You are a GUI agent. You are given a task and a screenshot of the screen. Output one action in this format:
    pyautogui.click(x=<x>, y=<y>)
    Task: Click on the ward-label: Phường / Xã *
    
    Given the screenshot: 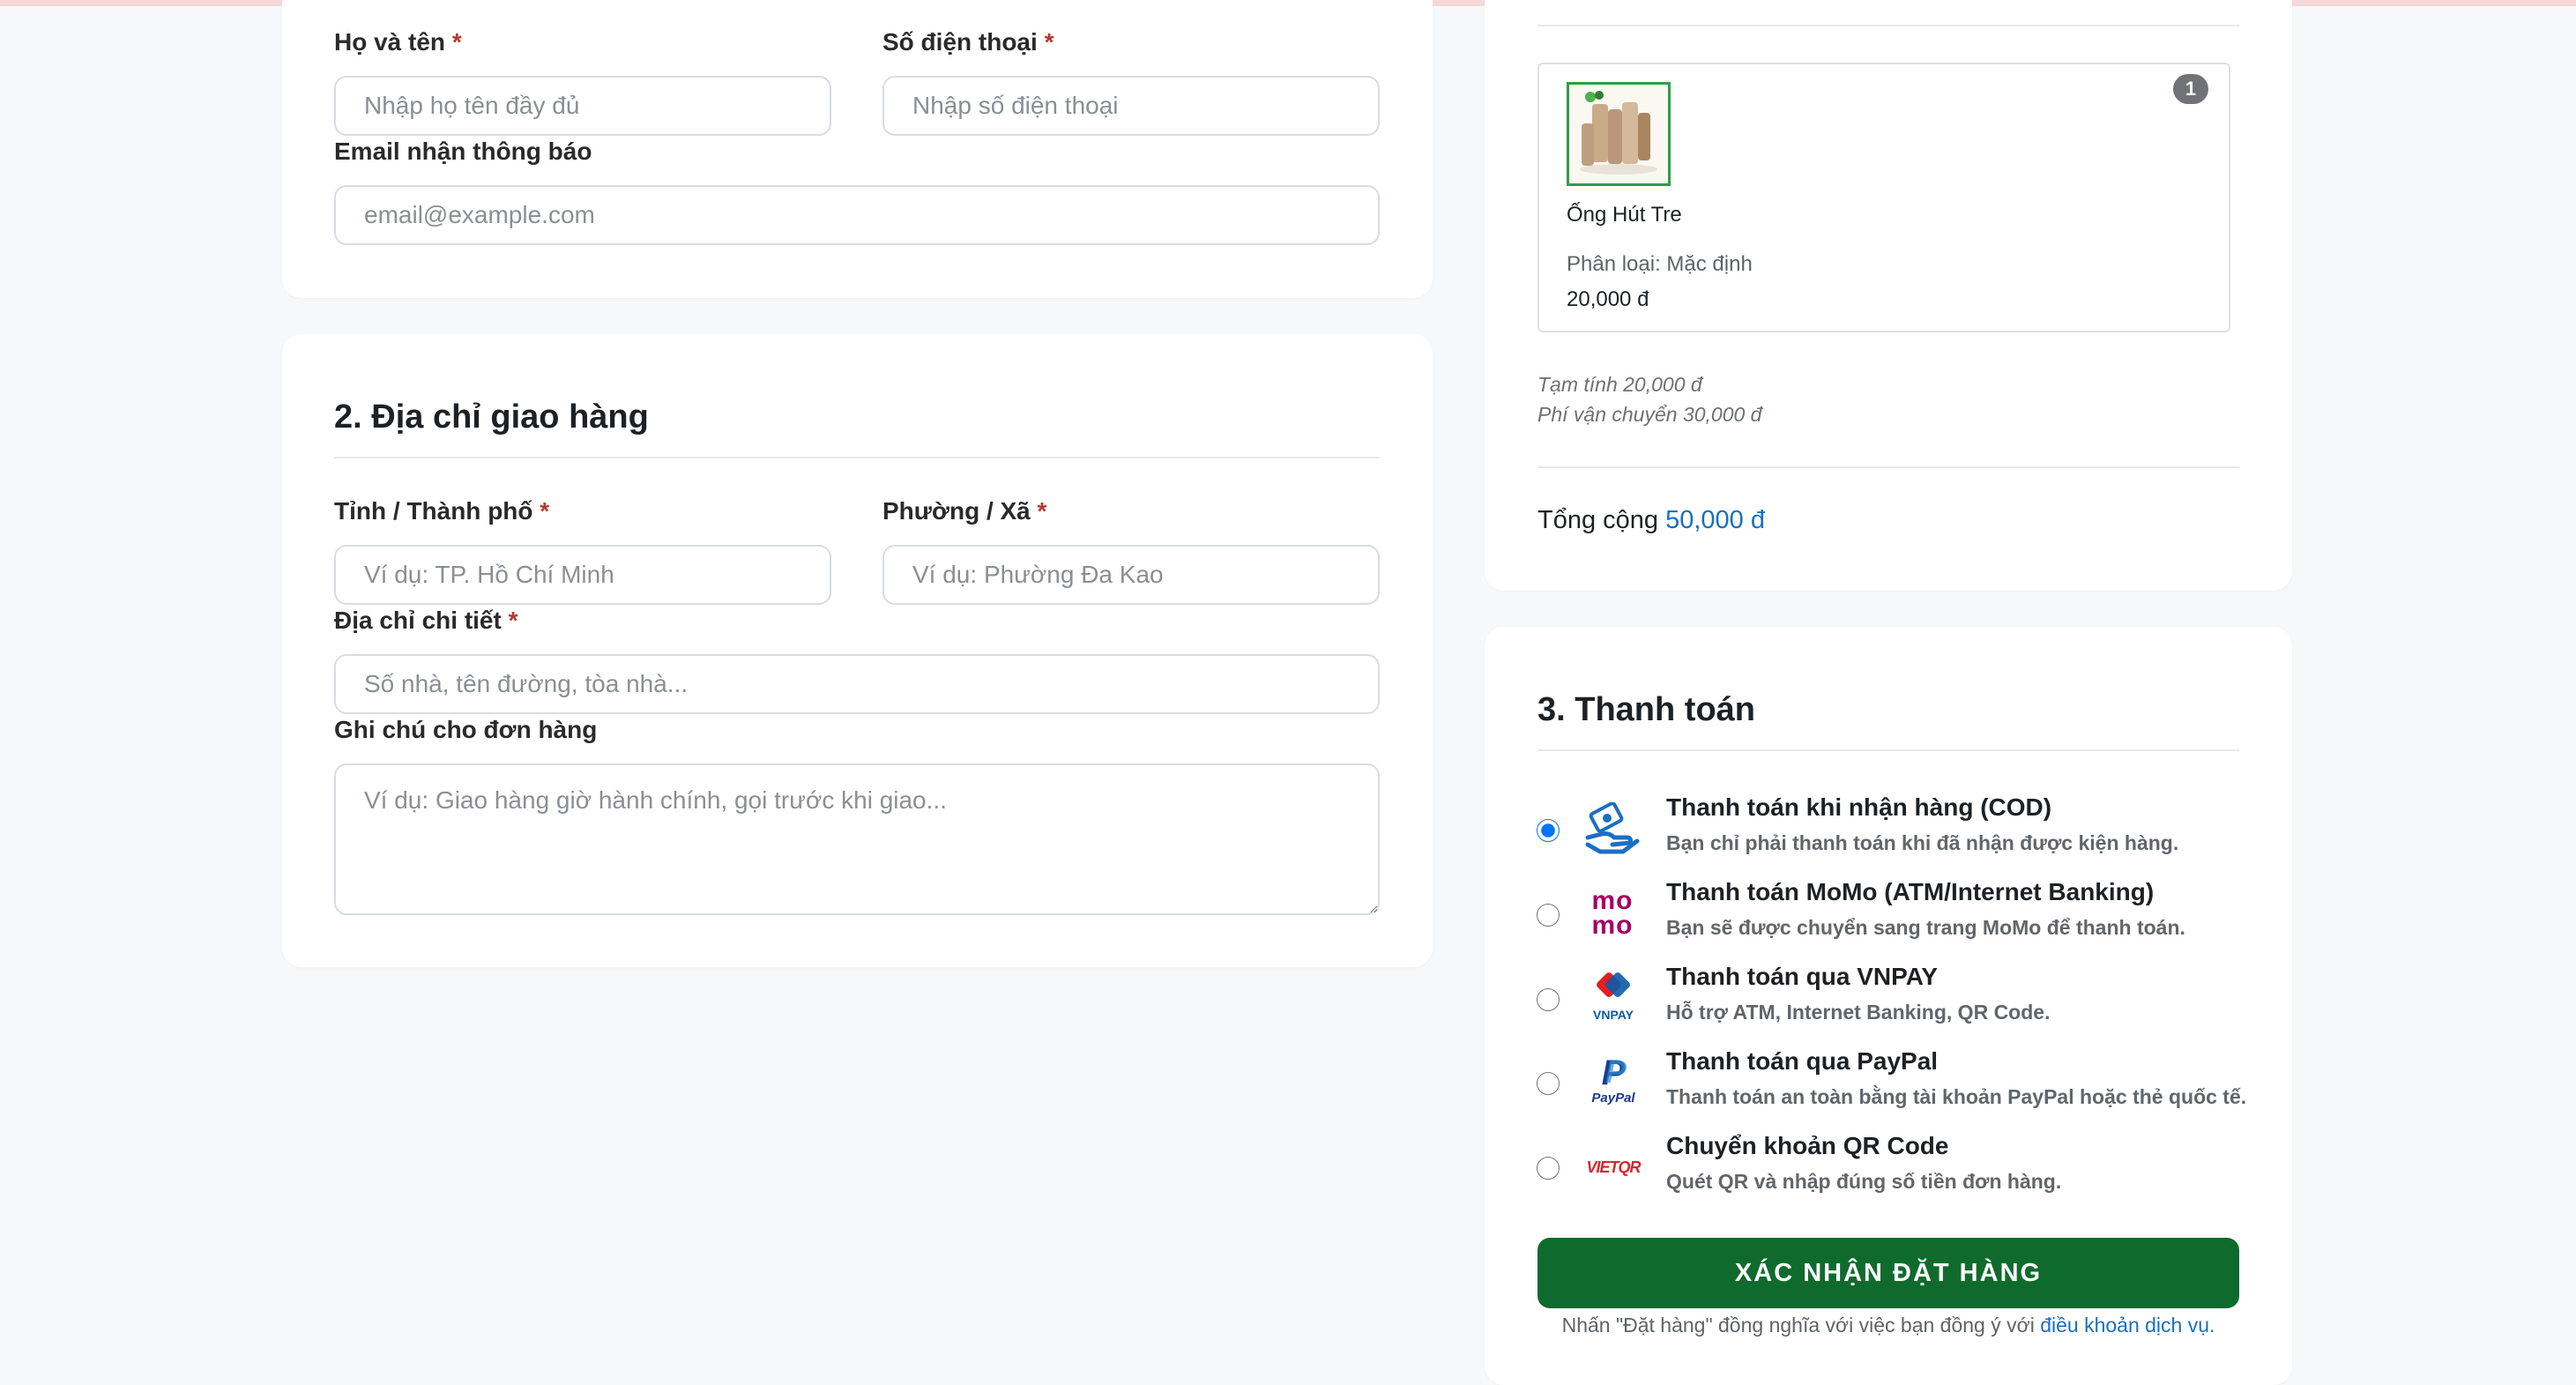 What is the action you would take?
    pyautogui.click(x=964, y=511)
    